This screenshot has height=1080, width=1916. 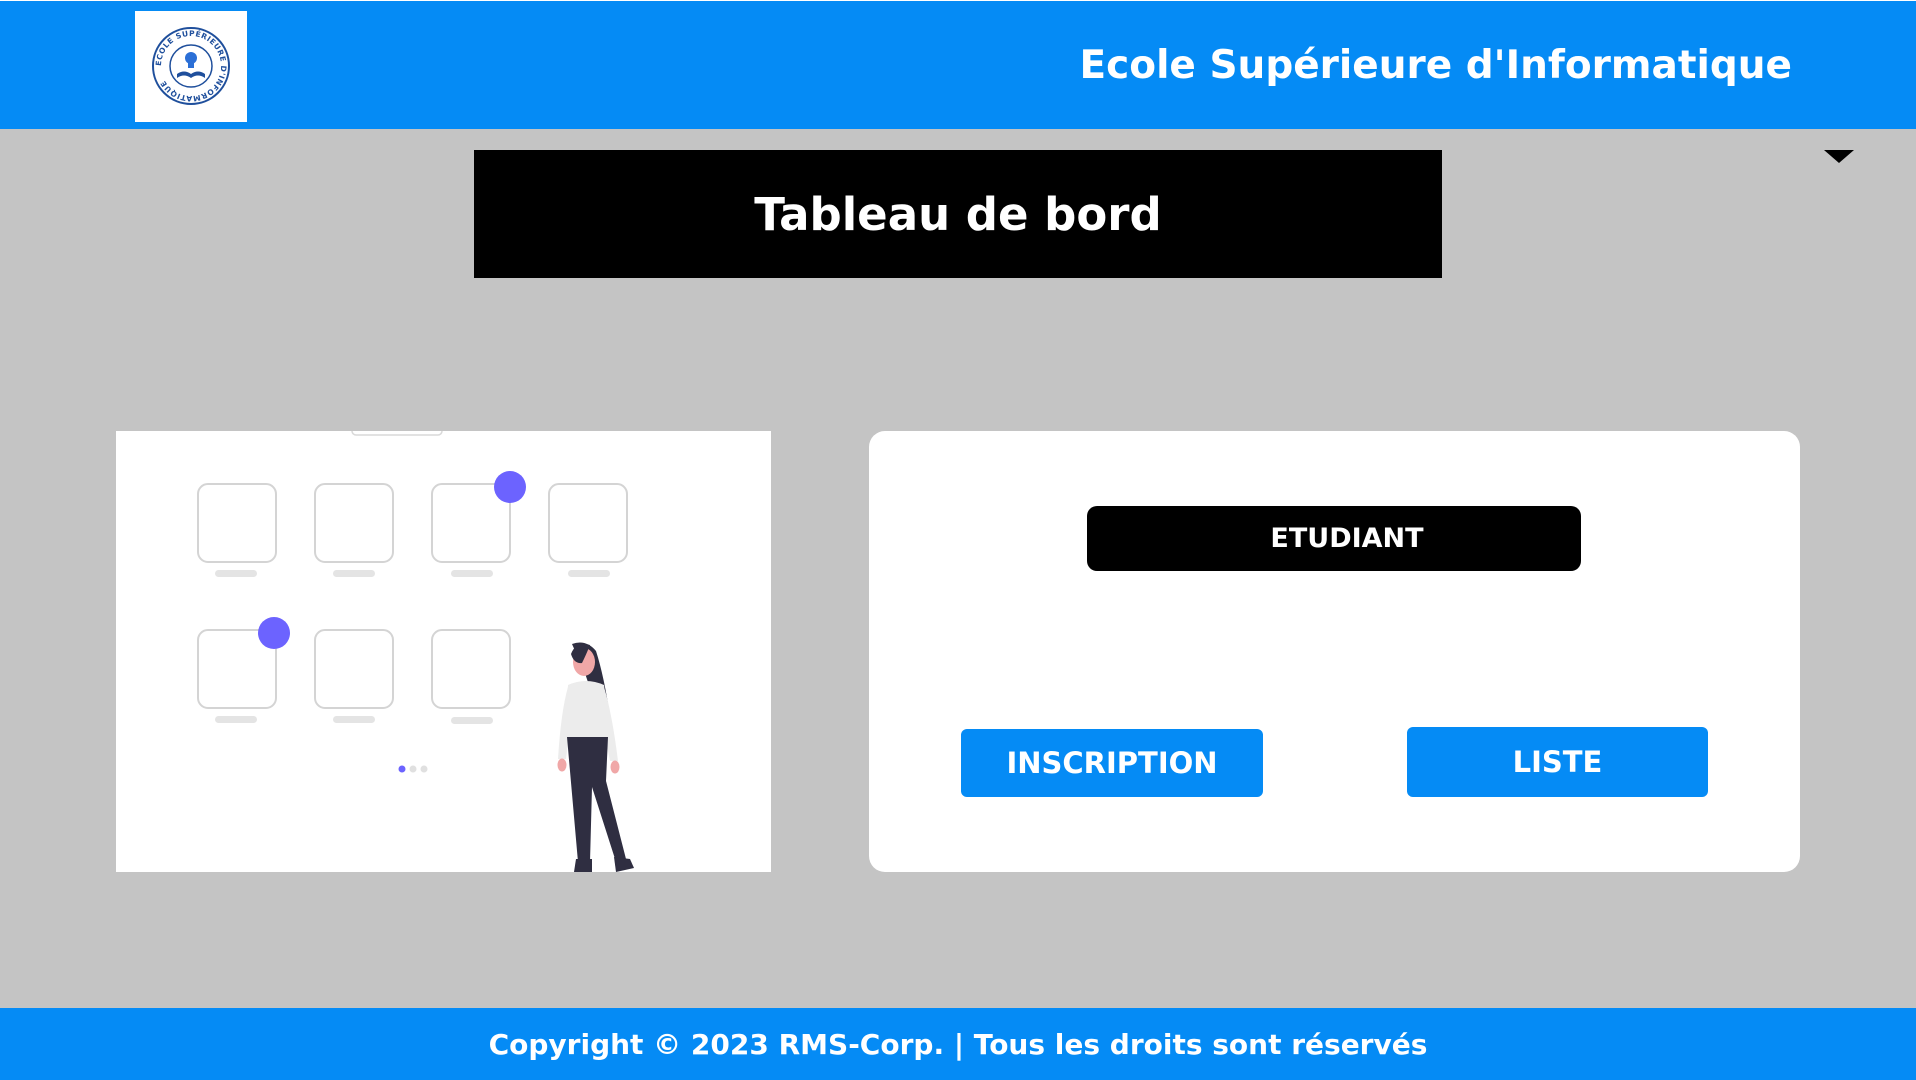 I want to click on inscription-button: INSCRIPTION, so click(x=1112, y=763).